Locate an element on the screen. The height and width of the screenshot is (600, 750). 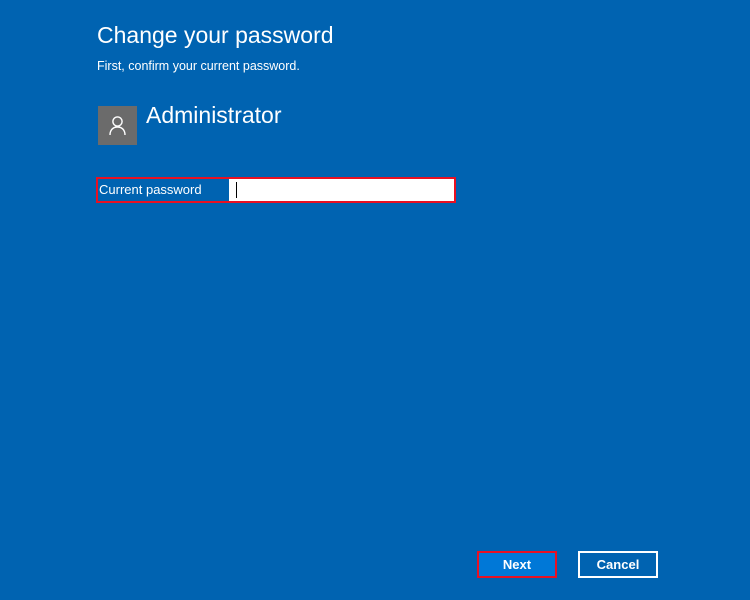
cancel-button: Cancel is located at coordinates (618, 564).